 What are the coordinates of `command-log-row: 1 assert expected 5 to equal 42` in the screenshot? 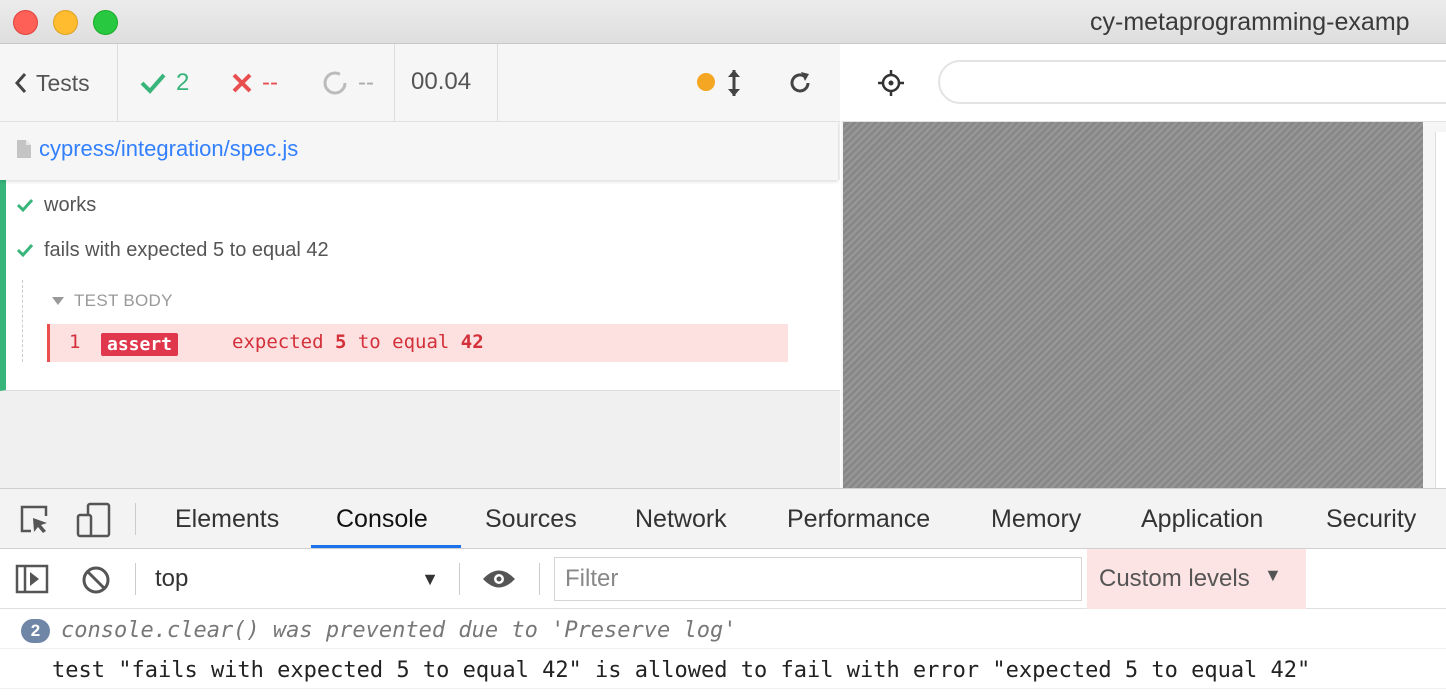 It's located at (417, 343).